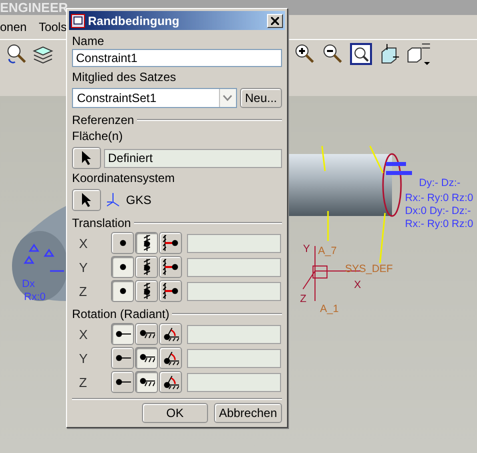 The image size is (477, 453). I want to click on zoom-out-icon, so click(333, 54).